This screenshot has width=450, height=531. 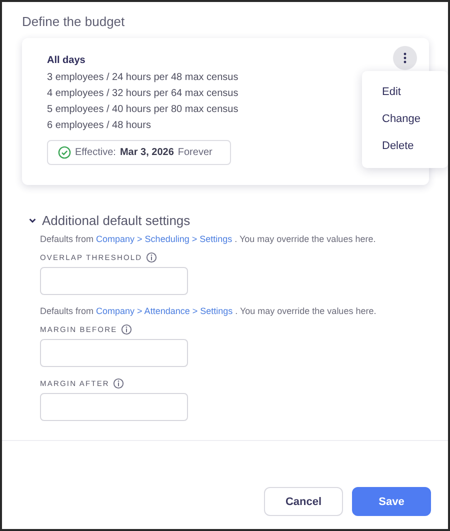 I want to click on settings-link: Company > Attendance > Settings, so click(x=164, y=311).